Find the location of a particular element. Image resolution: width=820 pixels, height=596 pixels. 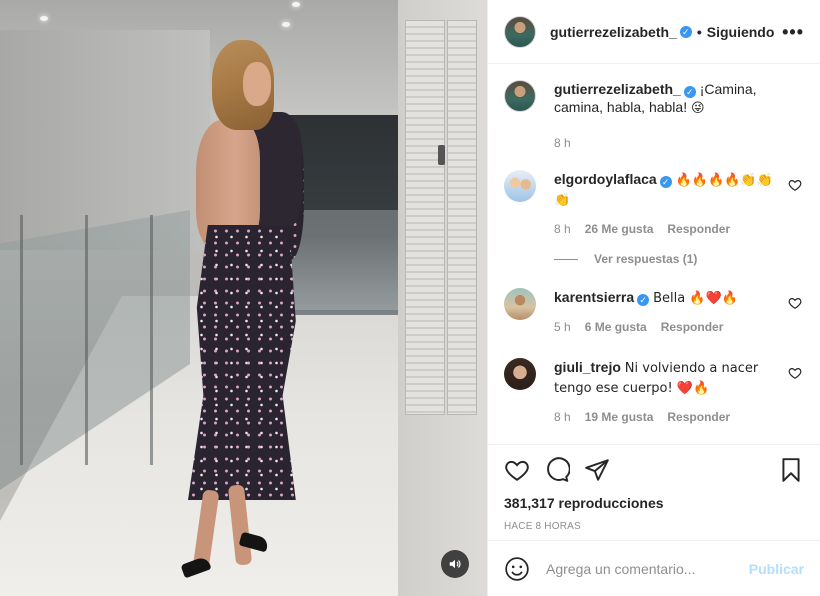

view-replies-button: Ver respuestas (1) is located at coordinates (679, 259).